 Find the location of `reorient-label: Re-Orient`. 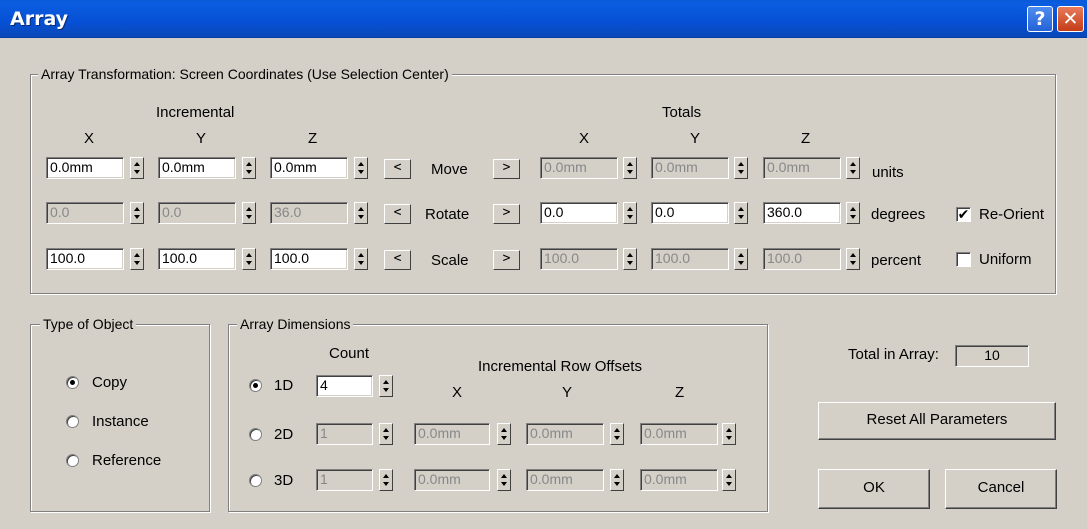

reorient-label: Re-Orient is located at coordinates (1012, 214).